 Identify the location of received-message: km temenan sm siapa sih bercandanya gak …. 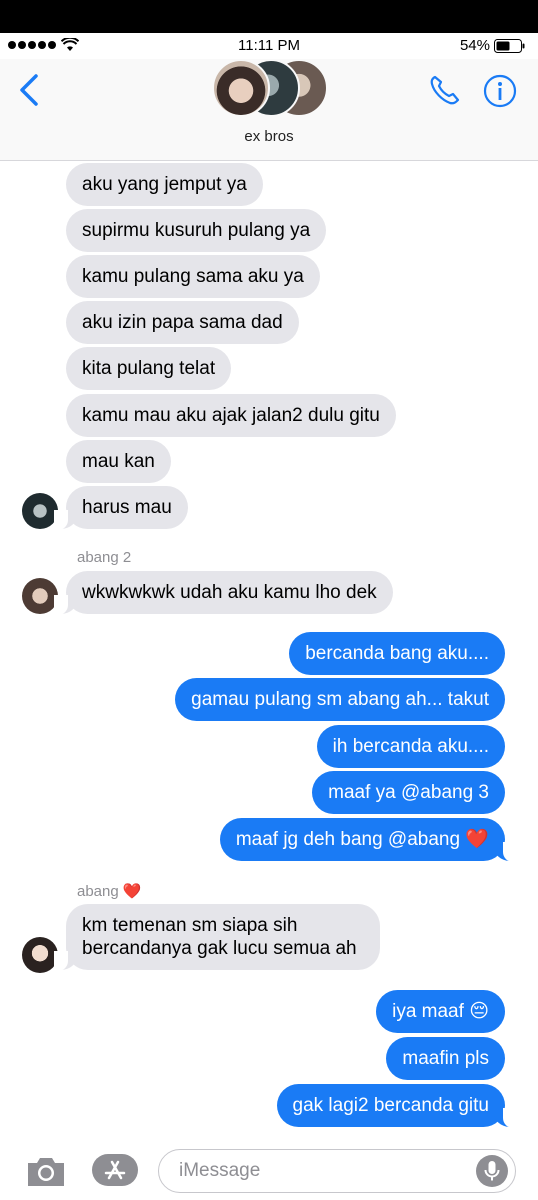
(217, 937).